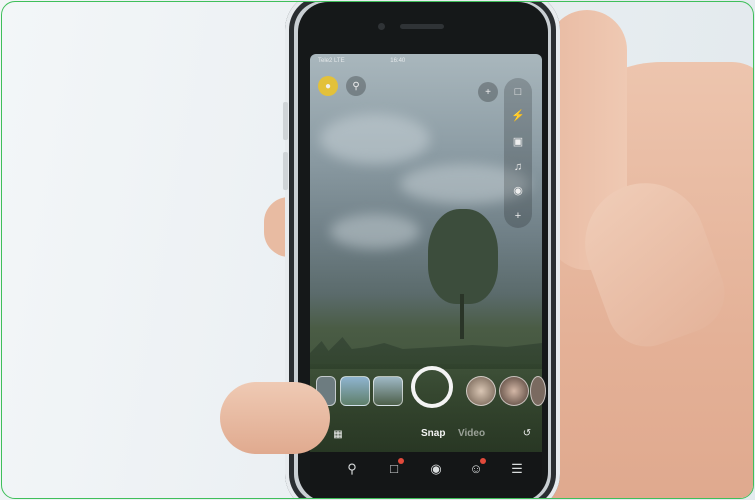 This screenshot has width=755, height=500. I want to click on lens-icon: ◉, so click(518, 191).